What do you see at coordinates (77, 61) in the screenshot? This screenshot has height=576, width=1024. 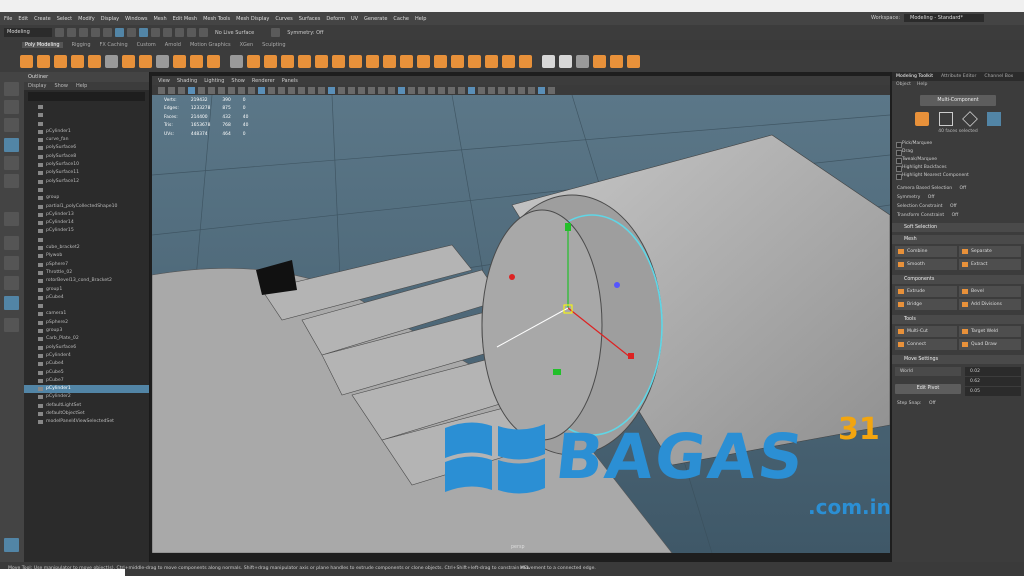 I see `poly-cone-icon` at bounding box center [77, 61].